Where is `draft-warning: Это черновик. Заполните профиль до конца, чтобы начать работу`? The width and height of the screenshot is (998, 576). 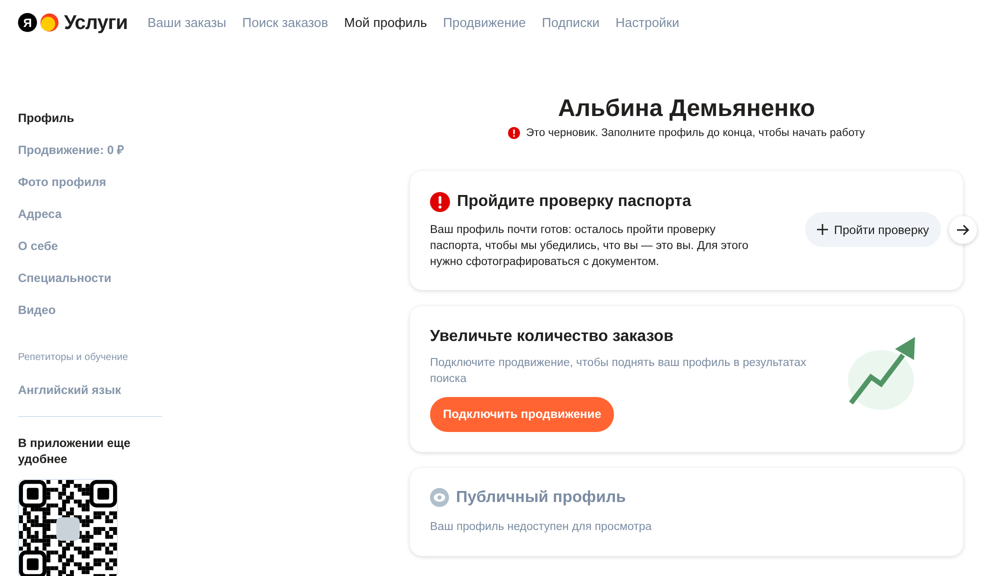 draft-warning: Это черновик. Заполните профиль до конца, чтобы начать работу is located at coordinates (695, 133).